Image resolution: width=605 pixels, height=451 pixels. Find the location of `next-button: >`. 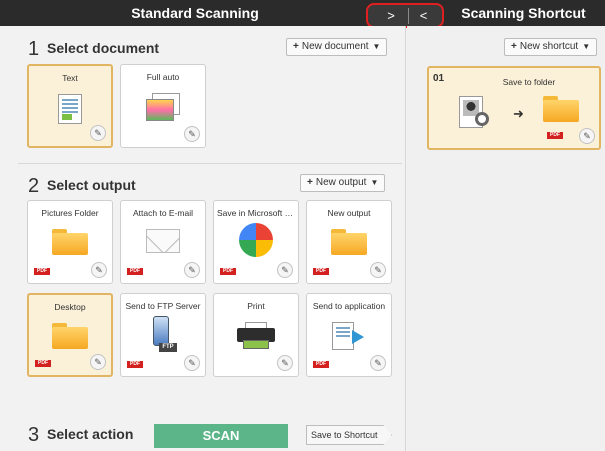

next-button: > is located at coordinates (391, 16).